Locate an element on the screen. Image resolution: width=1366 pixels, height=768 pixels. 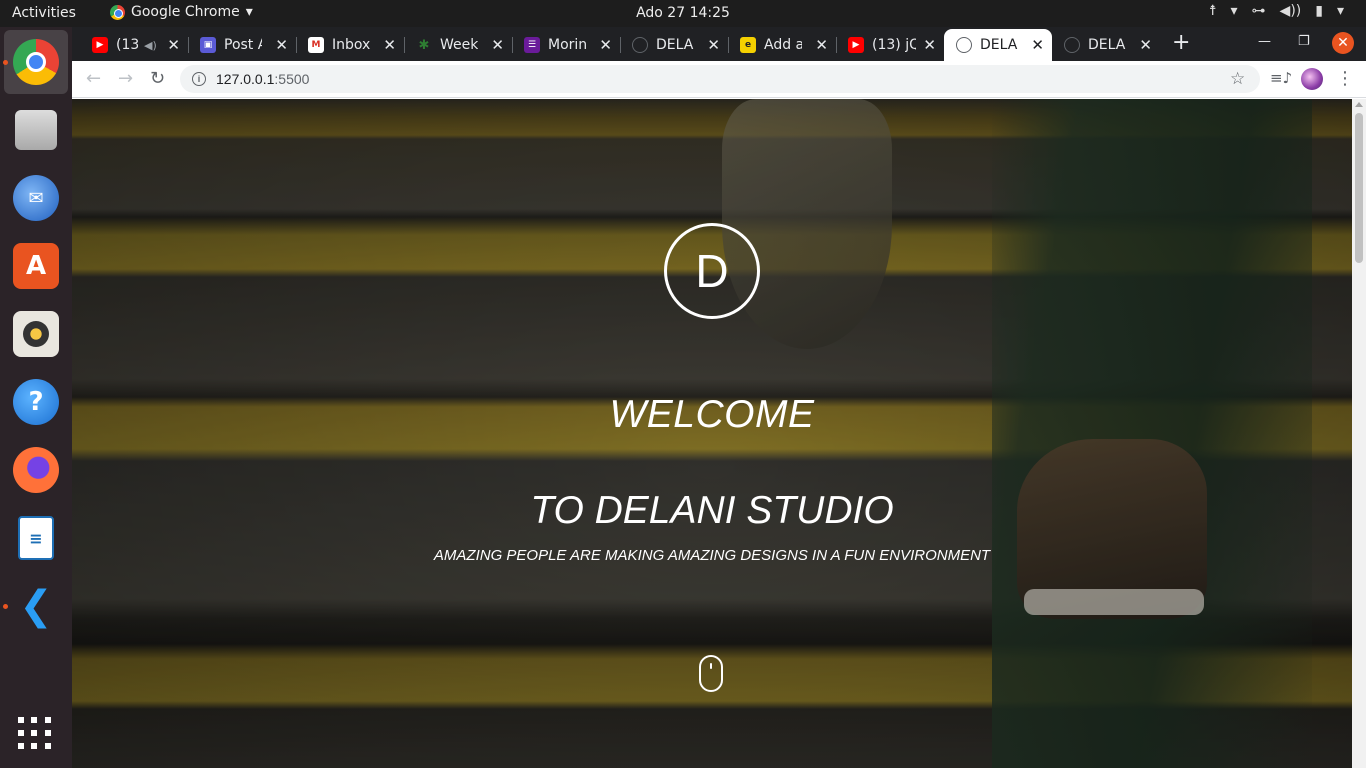
scroll-mouse-icon is located at coordinates (711, 673).